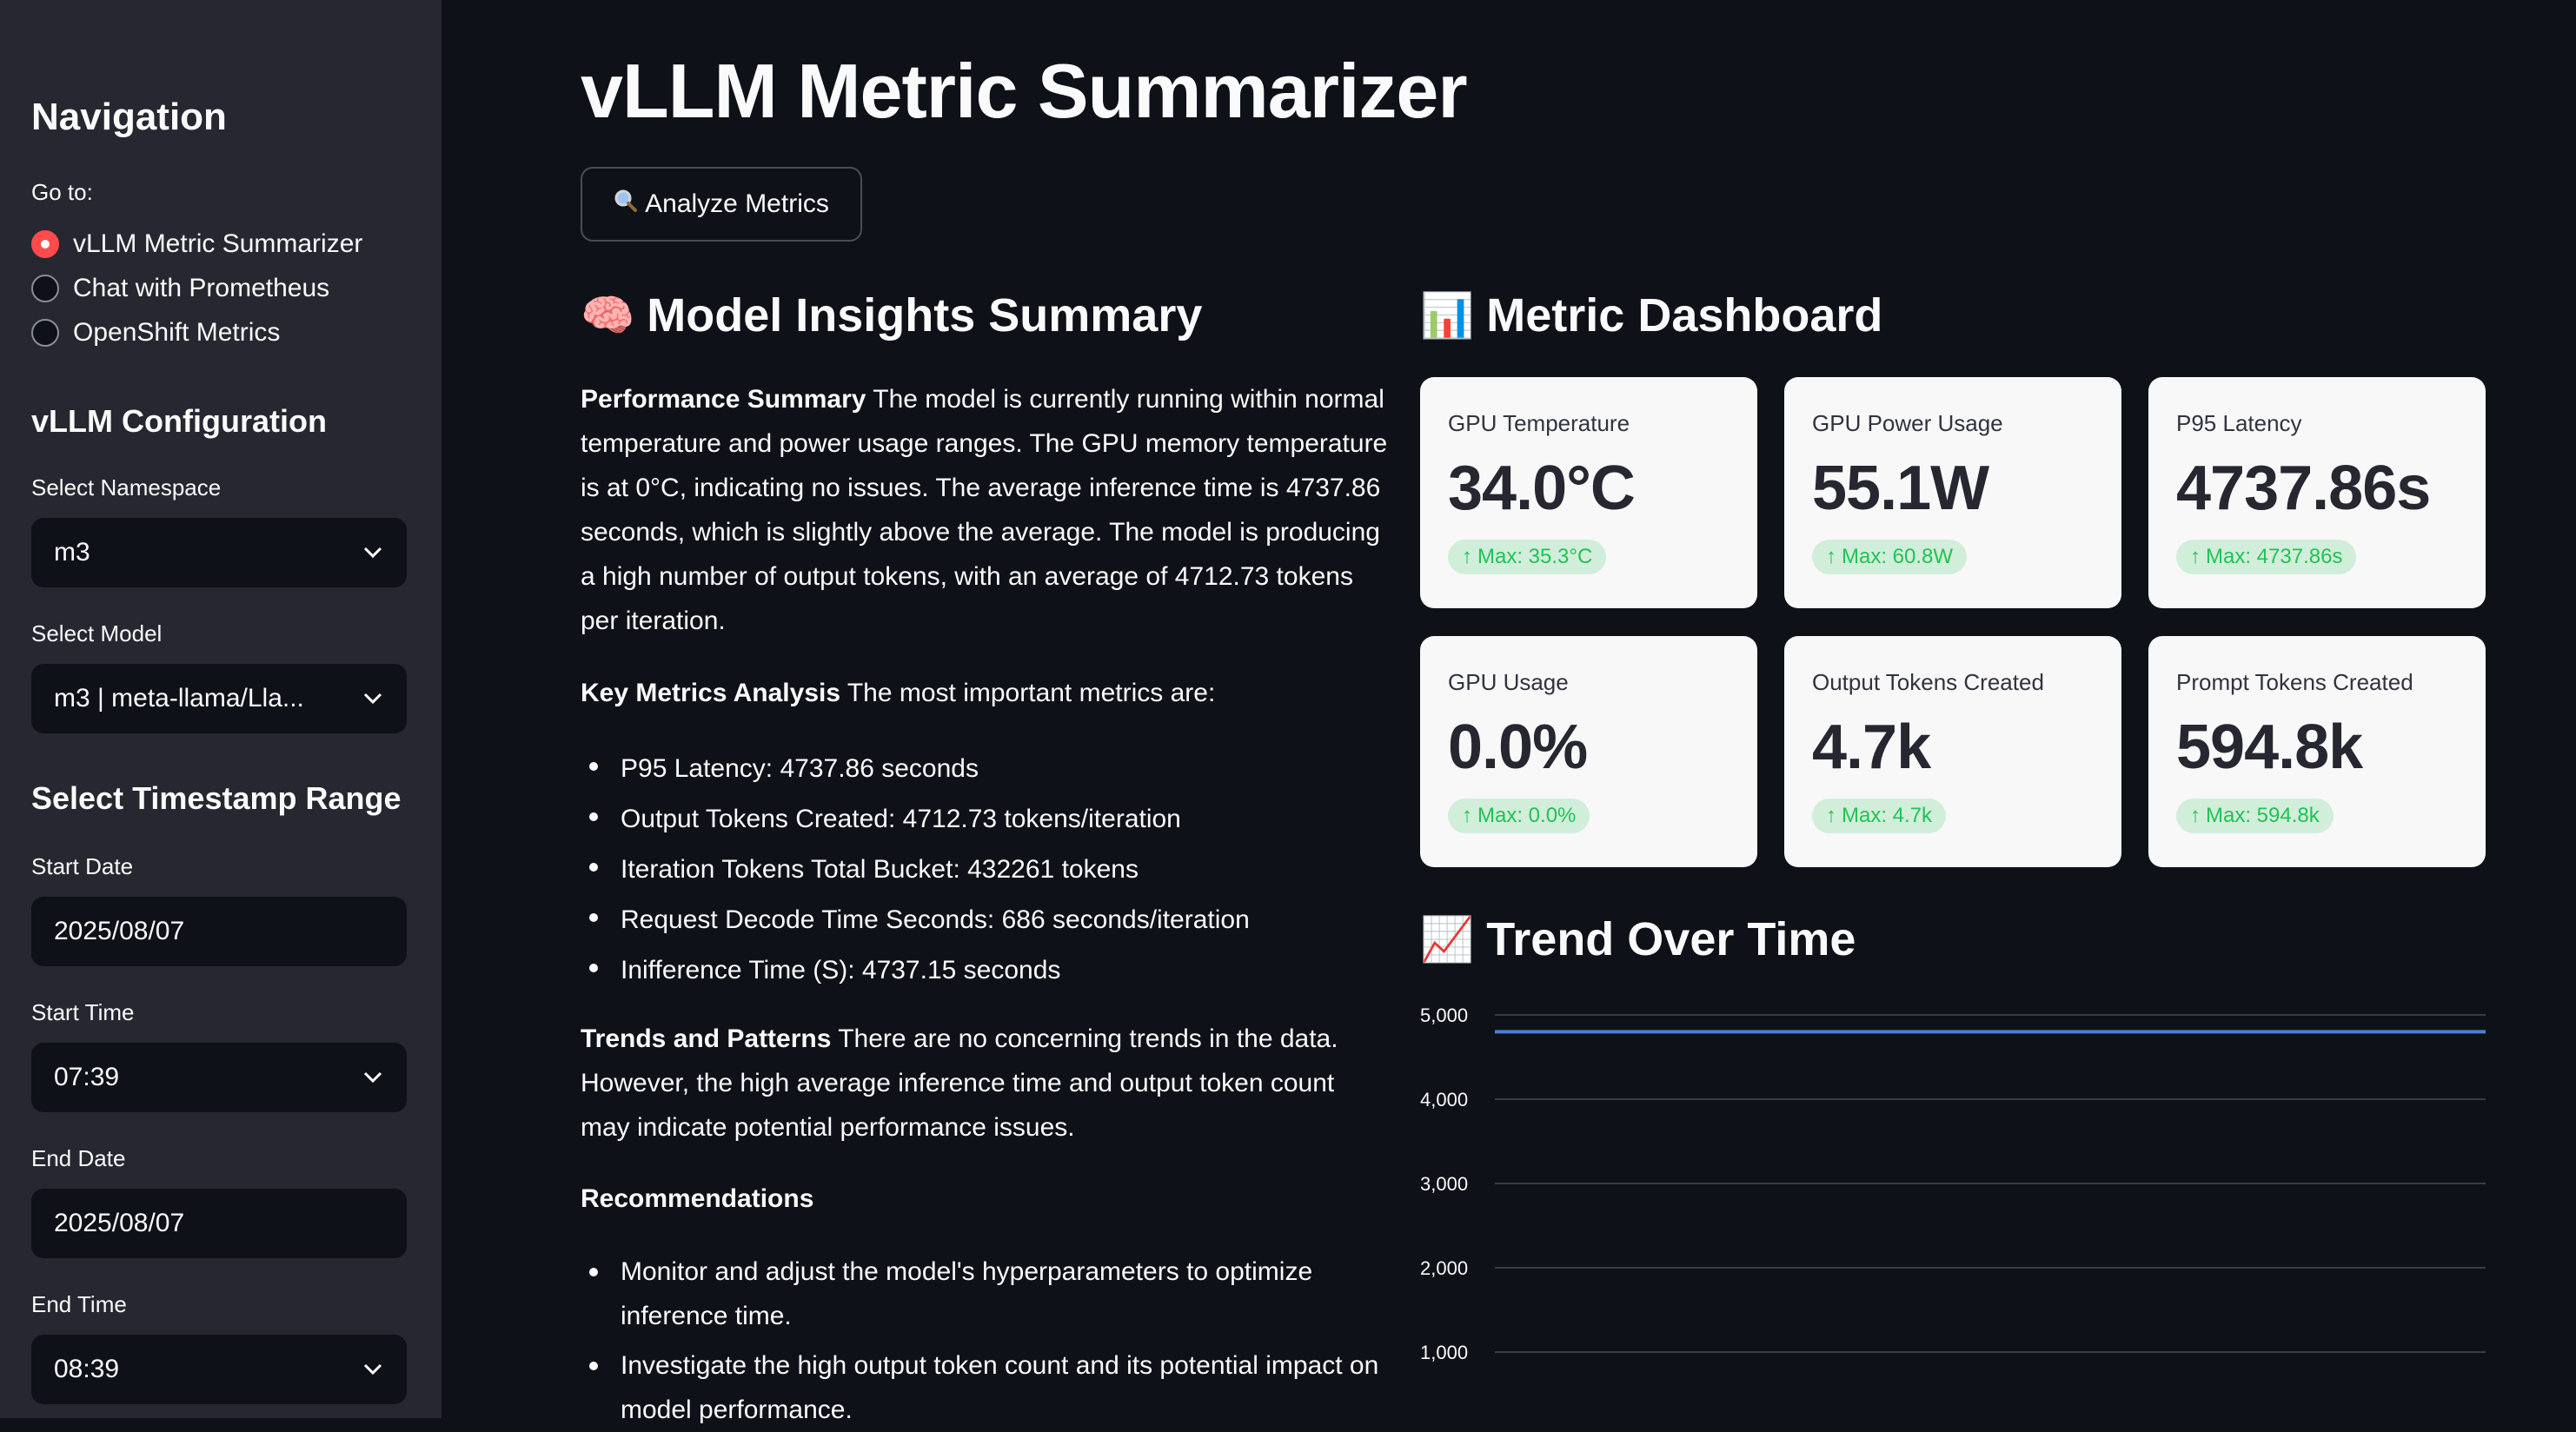  I want to click on metric-delta: ↑ Max: 4.7k, so click(1879, 816).